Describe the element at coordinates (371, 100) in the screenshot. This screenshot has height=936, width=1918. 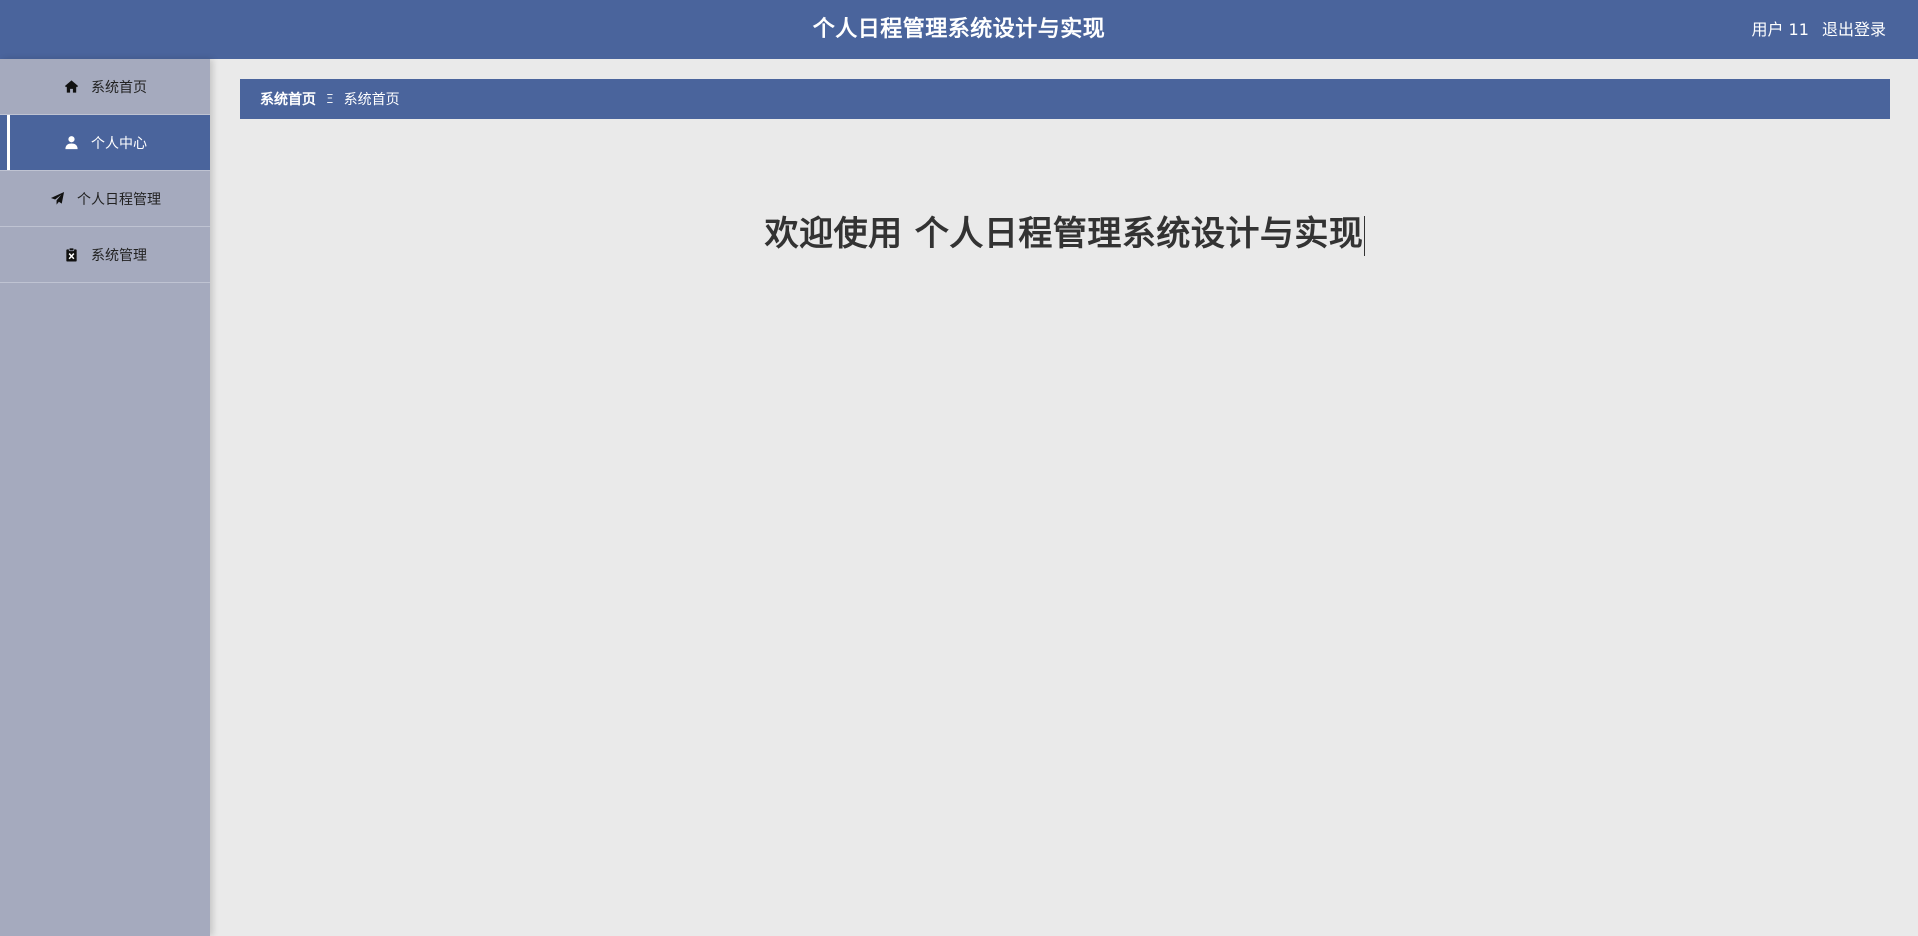
I see `breadcrumb-current: 系统首页` at that location.